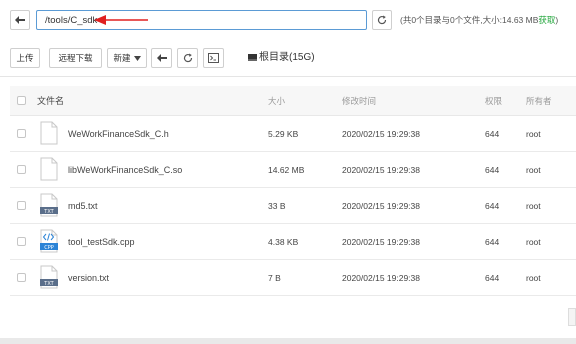  I want to click on remote-download-button: 远程下载, so click(75, 58).